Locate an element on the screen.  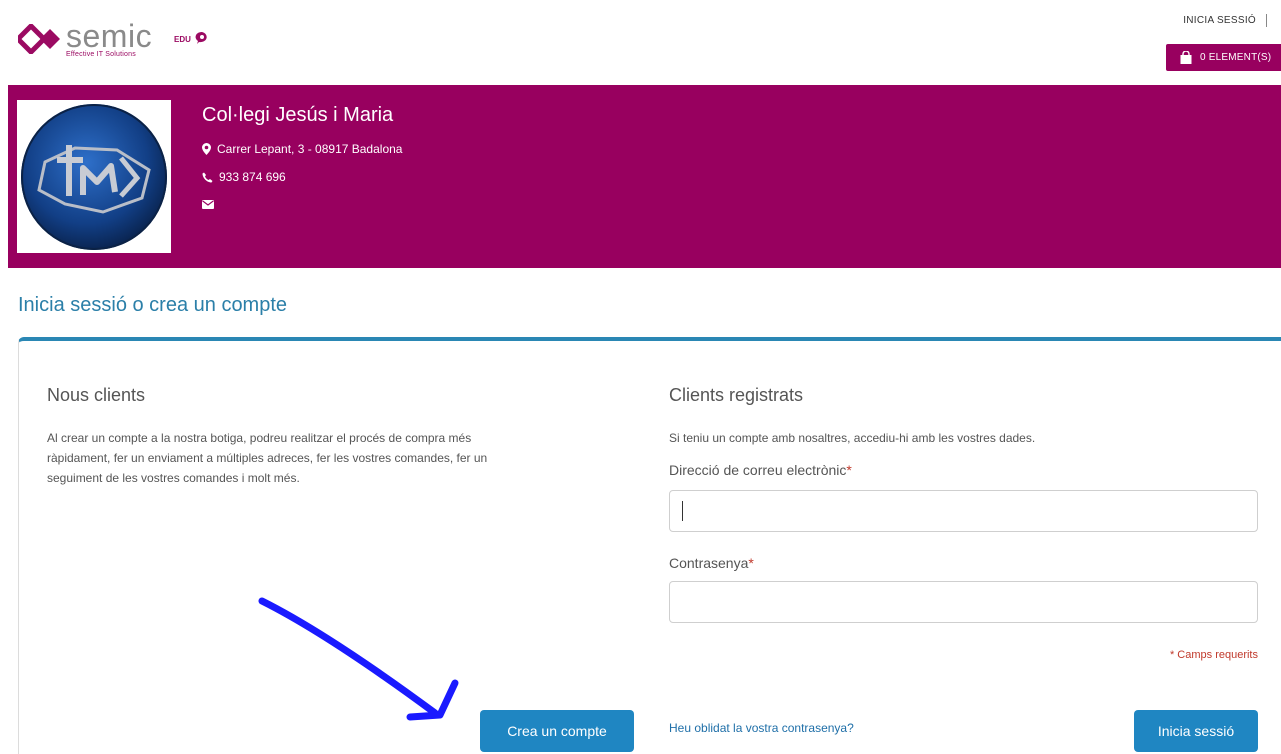
password-field is located at coordinates (963, 602).